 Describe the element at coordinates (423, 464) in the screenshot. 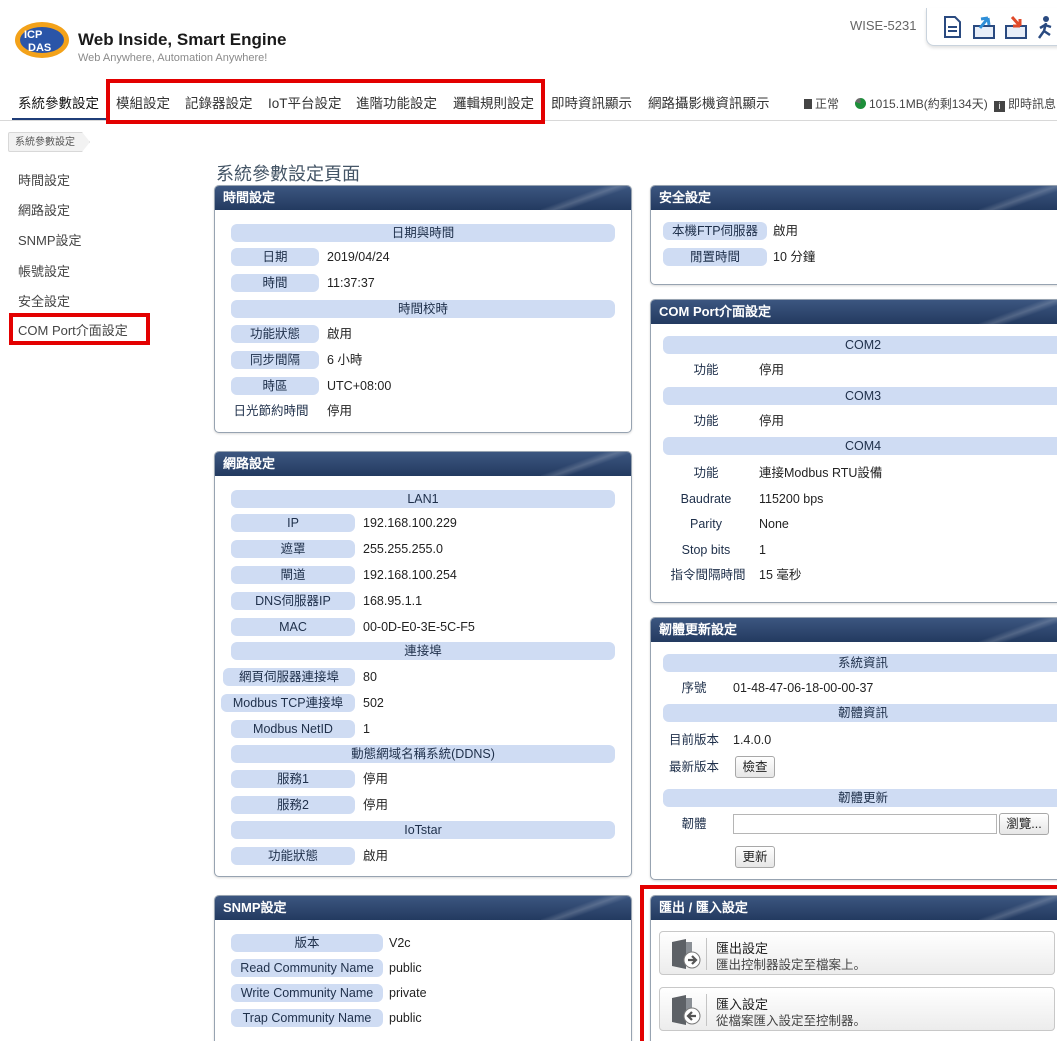

I see `panel-title: 網路設定` at that location.